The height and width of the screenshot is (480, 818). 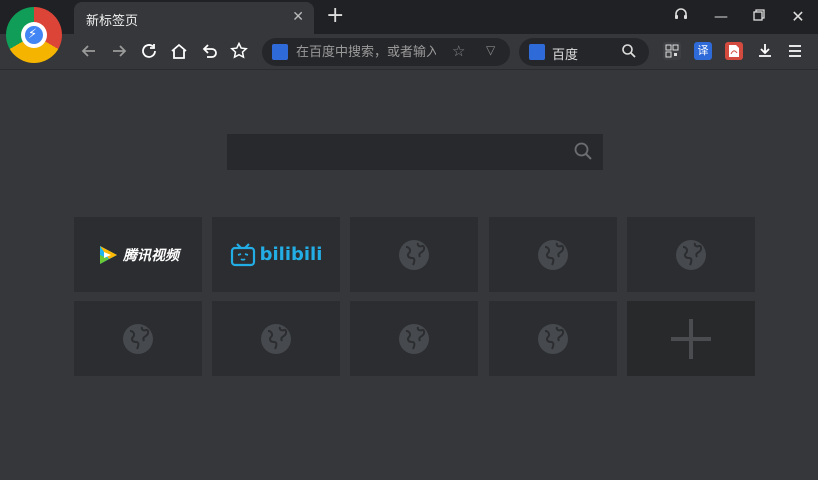 I want to click on close-tab-icon: ✕, so click(x=298, y=17).